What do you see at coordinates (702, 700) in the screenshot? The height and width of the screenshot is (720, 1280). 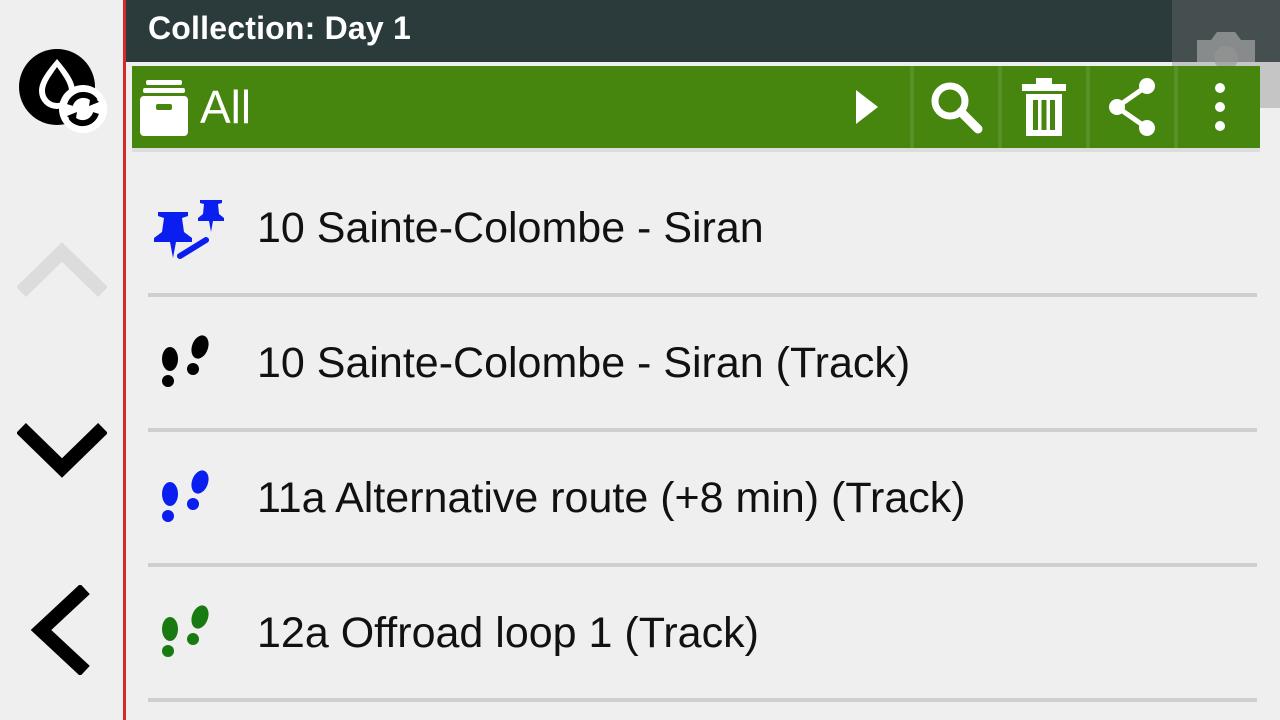 I see `row-divider` at bounding box center [702, 700].